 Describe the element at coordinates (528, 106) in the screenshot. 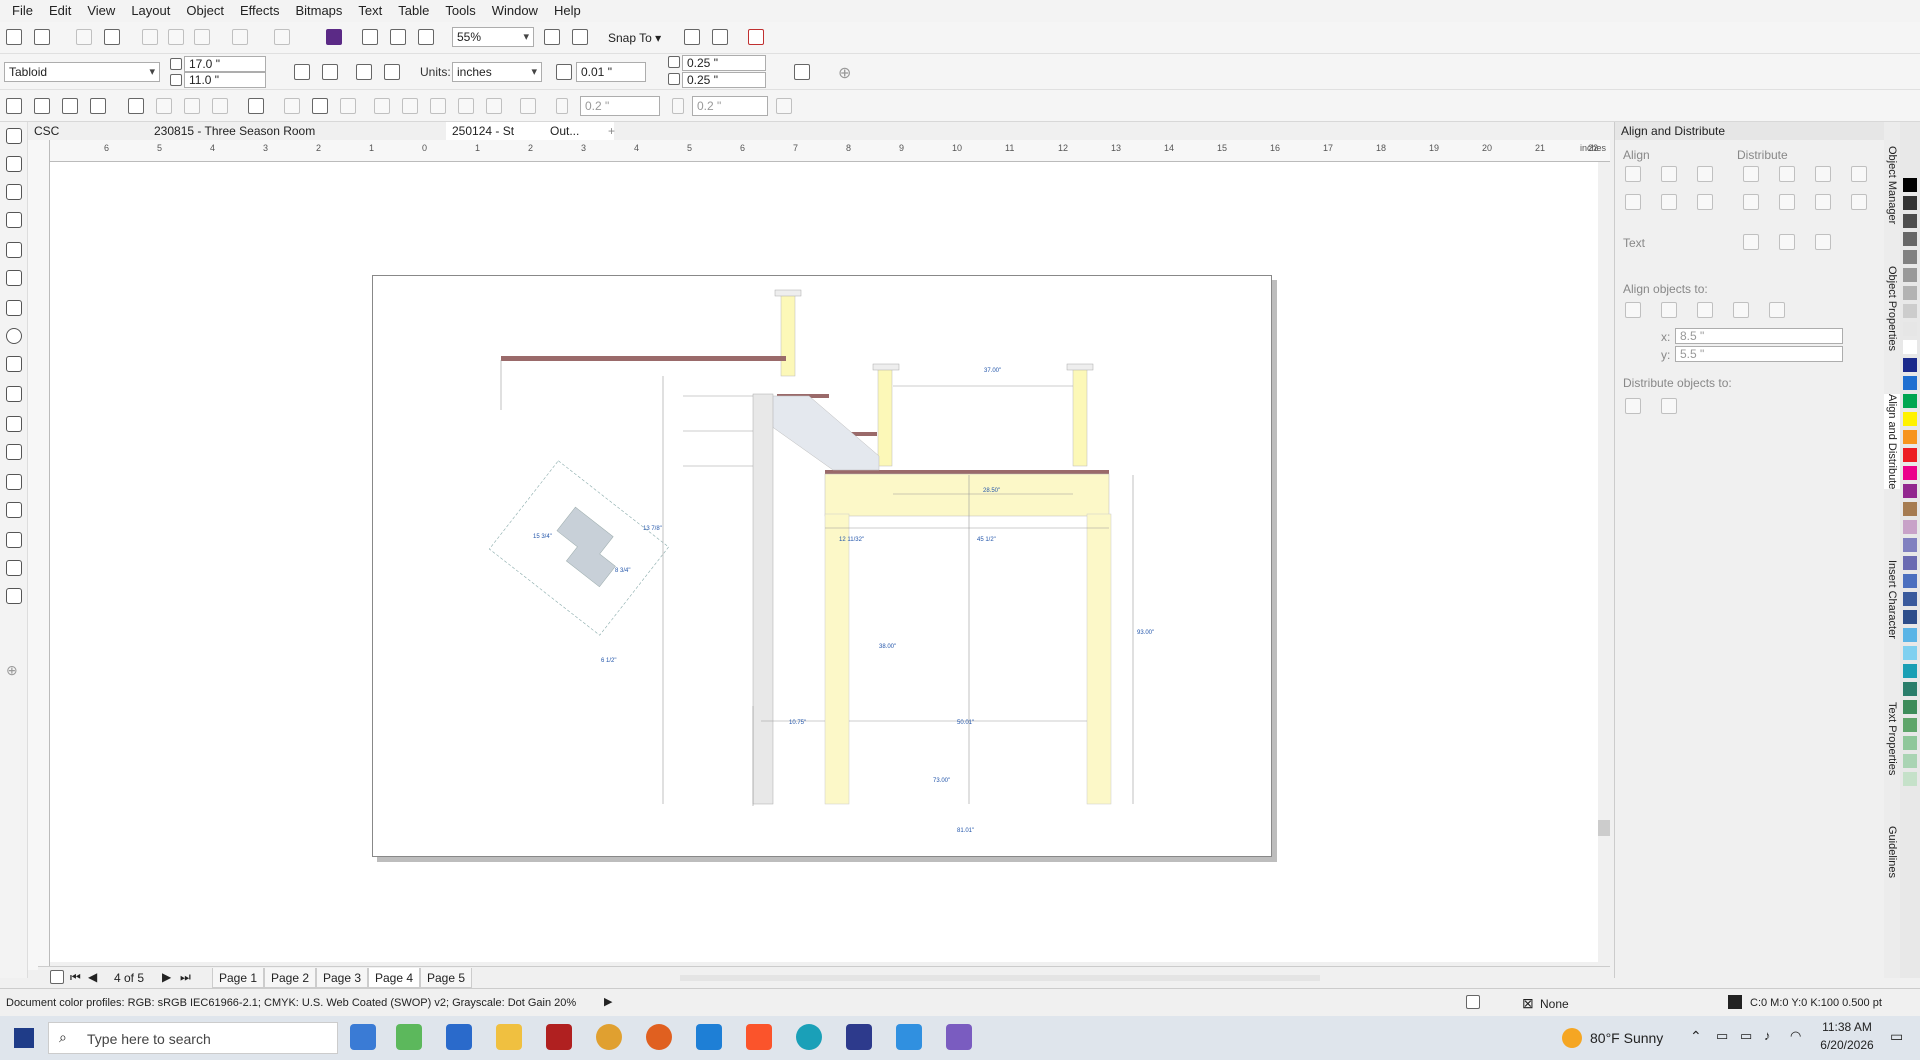

I see `mirror-icon` at that location.